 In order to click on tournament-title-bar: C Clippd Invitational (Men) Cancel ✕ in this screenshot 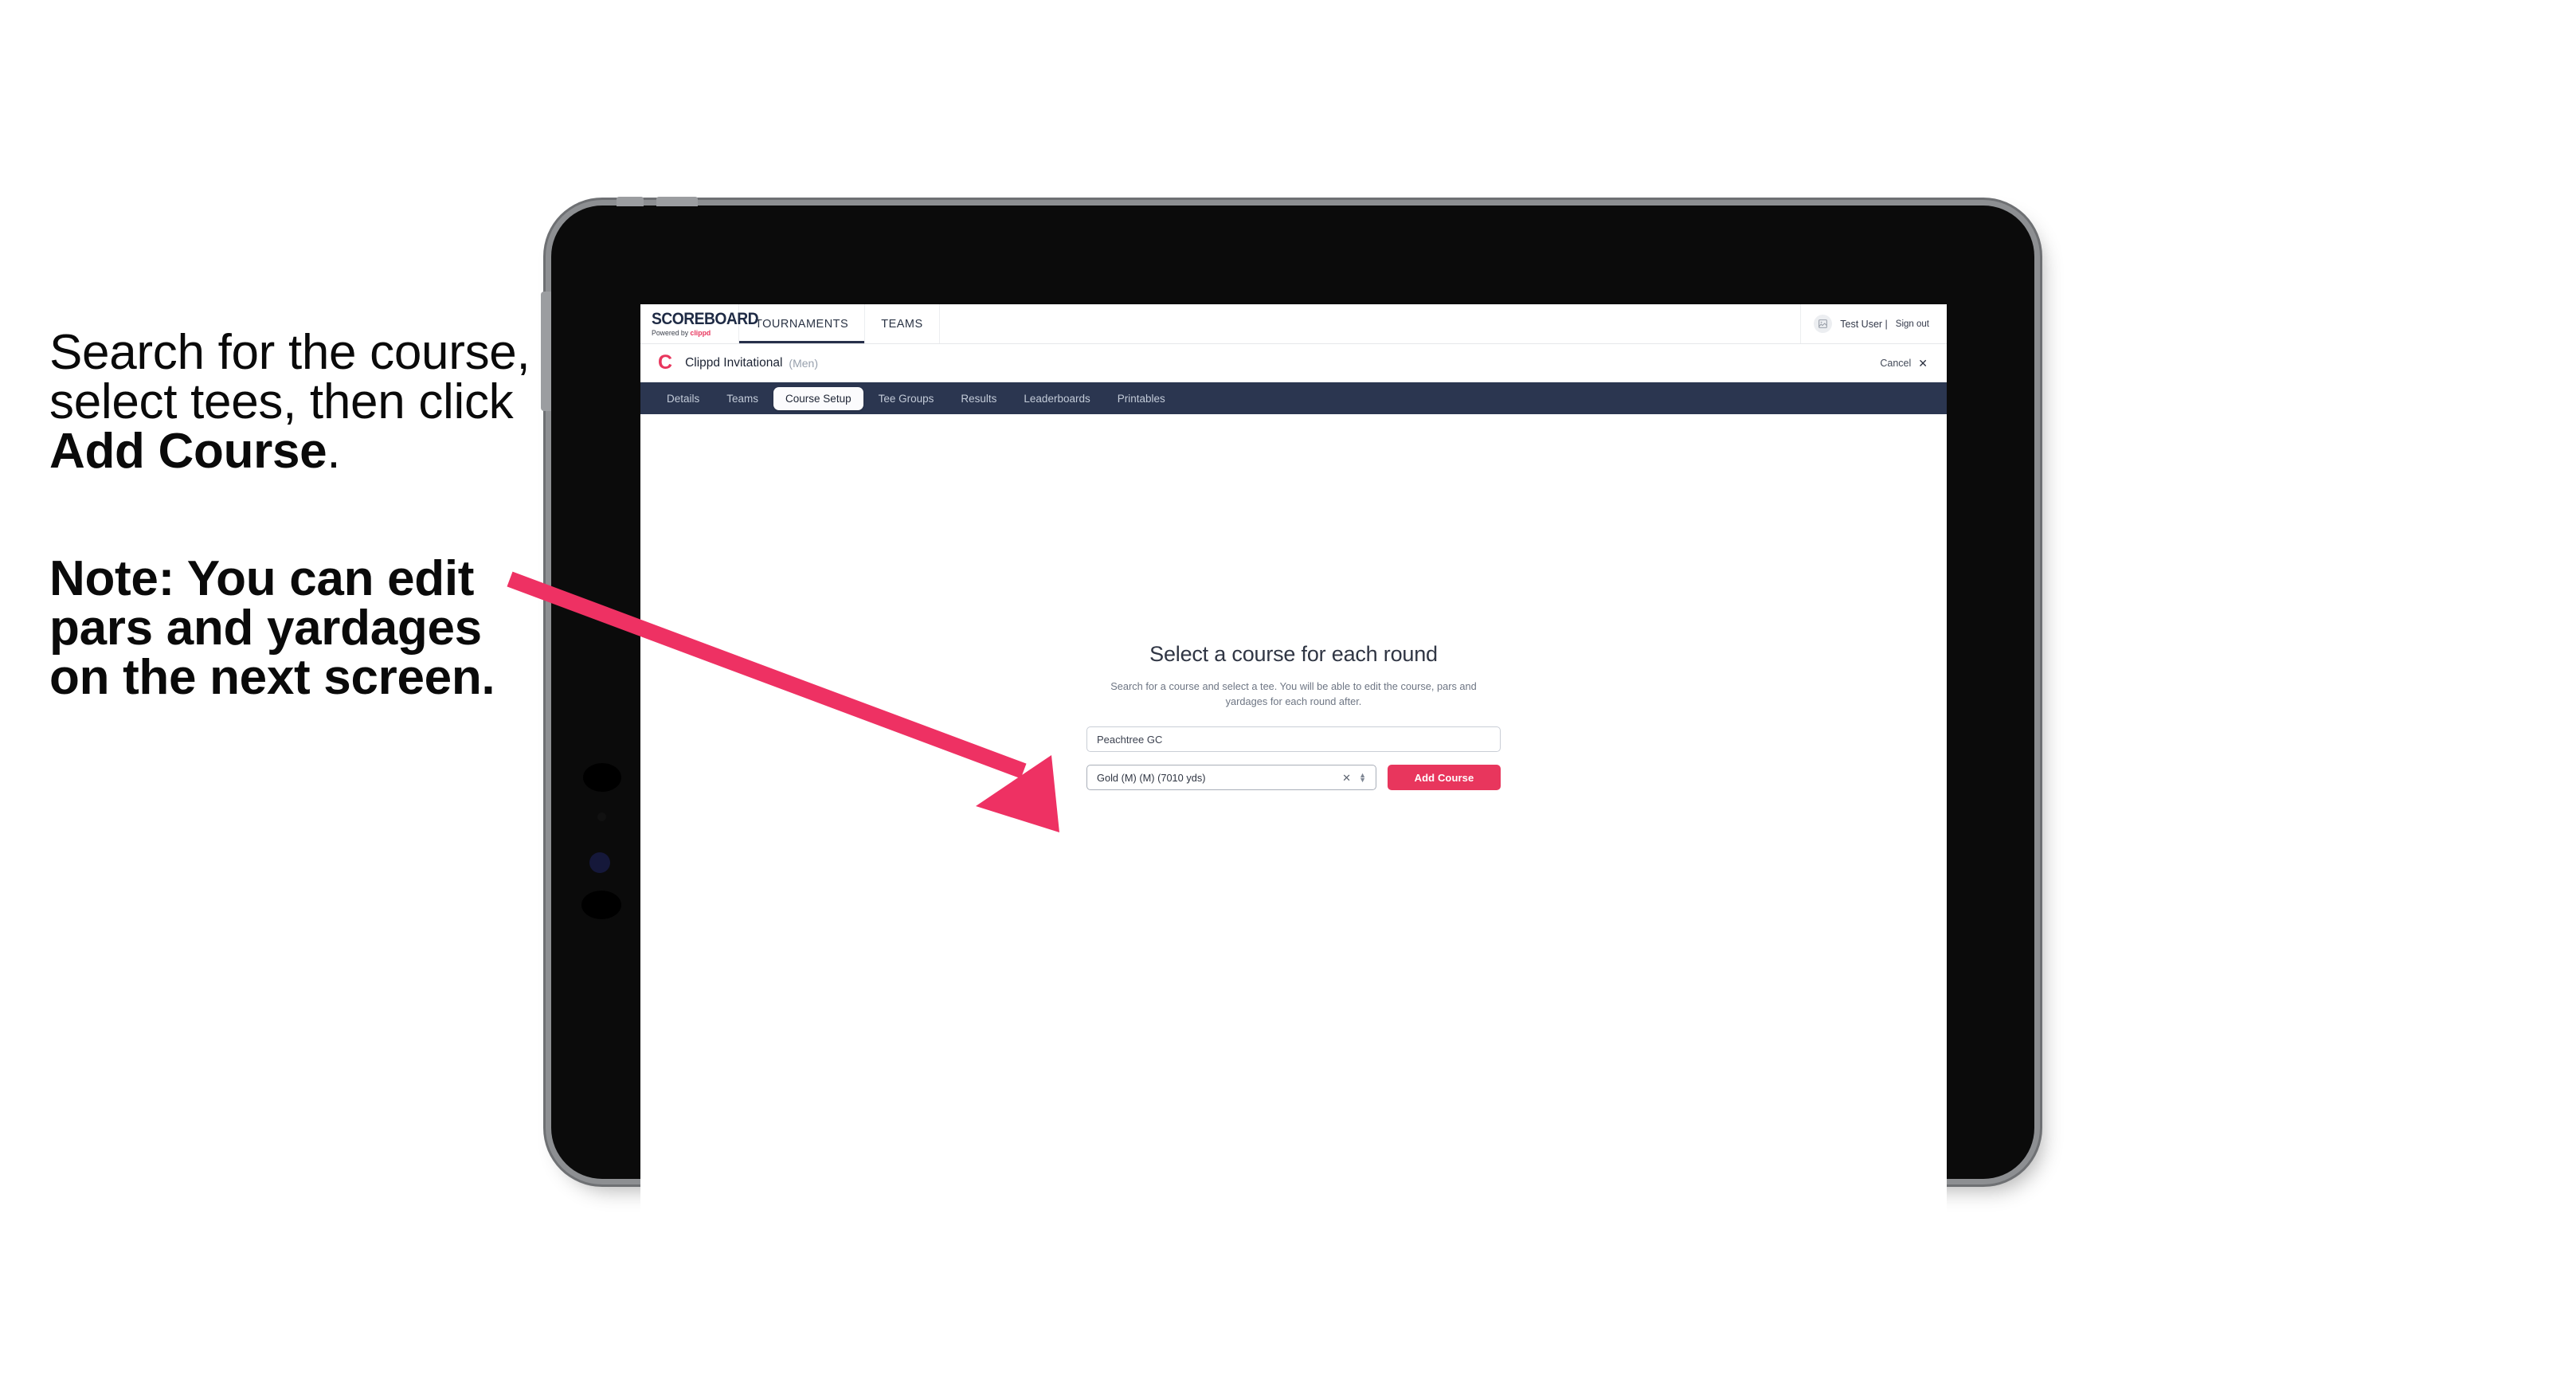, I will do `click(1293, 363)`.